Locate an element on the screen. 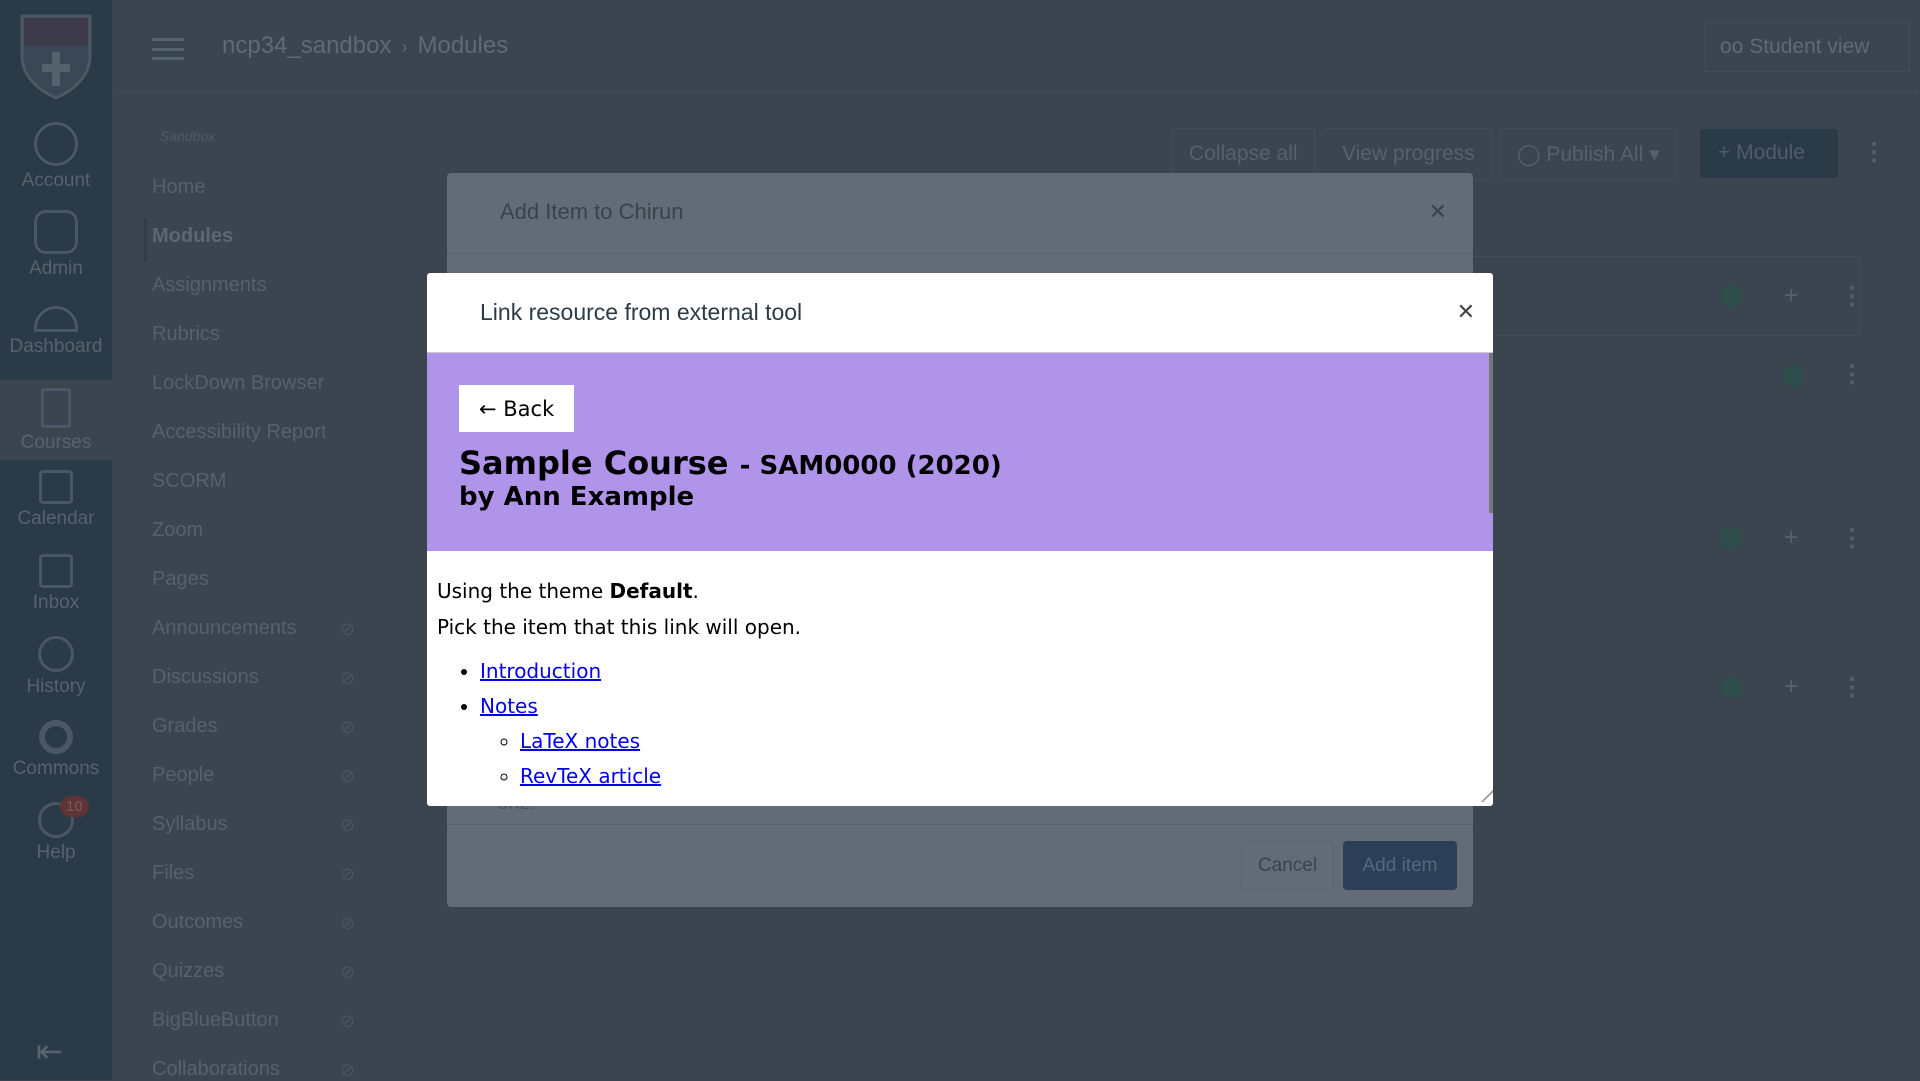 This screenshot has height=1081, width=1920. instruction-text: Pick the item that this link will open. is located at coordinates (619, 627).